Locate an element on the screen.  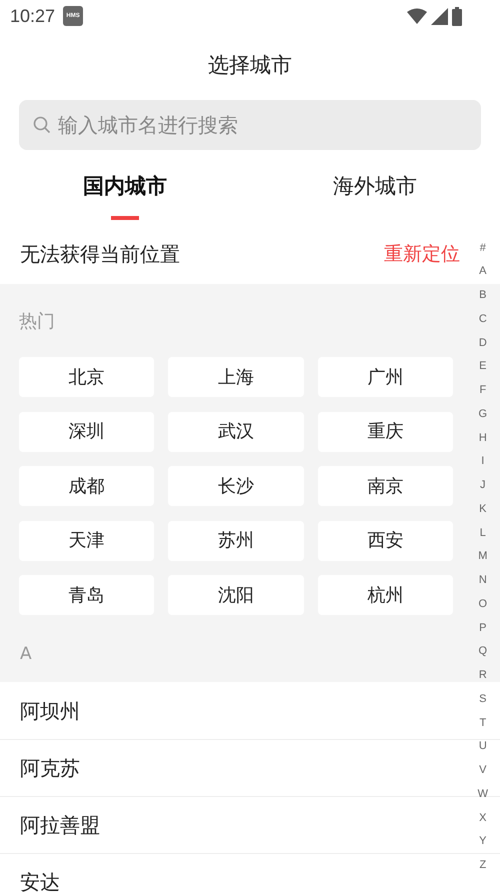
index-letter: Q is located at coordinates (483, 652).